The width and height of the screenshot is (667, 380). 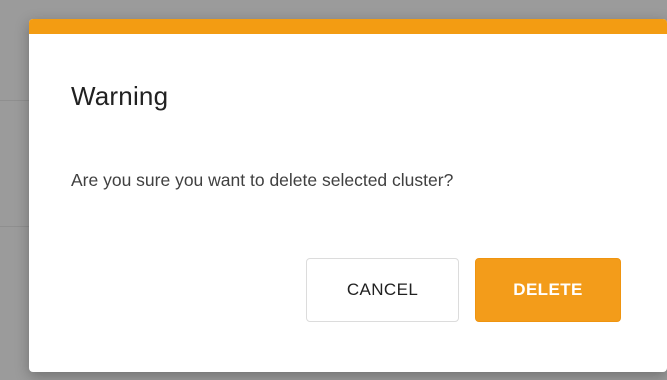 I want to click on dialog-accent-bar, so click(x=348, y=26).